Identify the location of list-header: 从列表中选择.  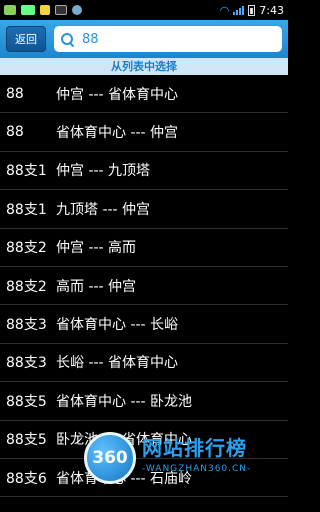
(144, 66).